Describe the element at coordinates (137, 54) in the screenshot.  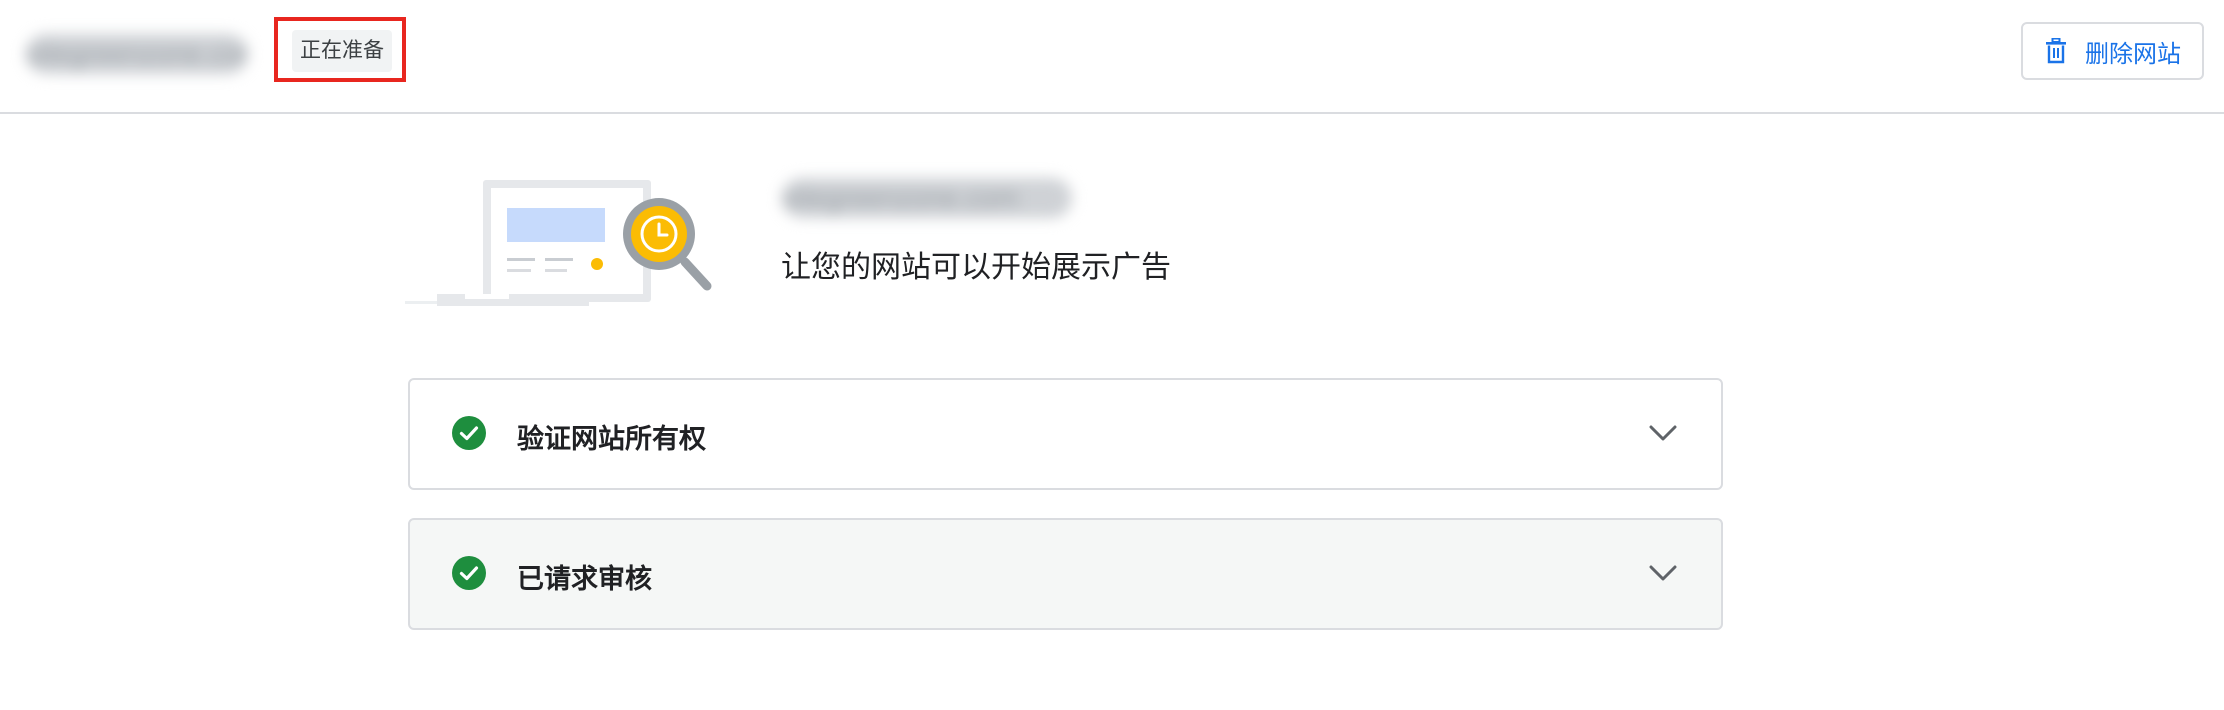
I see `site-name: sitegreenzone.com` at that location.